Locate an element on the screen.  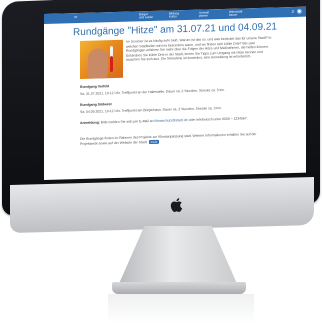
person-photo is located at coordinates (98, 63).